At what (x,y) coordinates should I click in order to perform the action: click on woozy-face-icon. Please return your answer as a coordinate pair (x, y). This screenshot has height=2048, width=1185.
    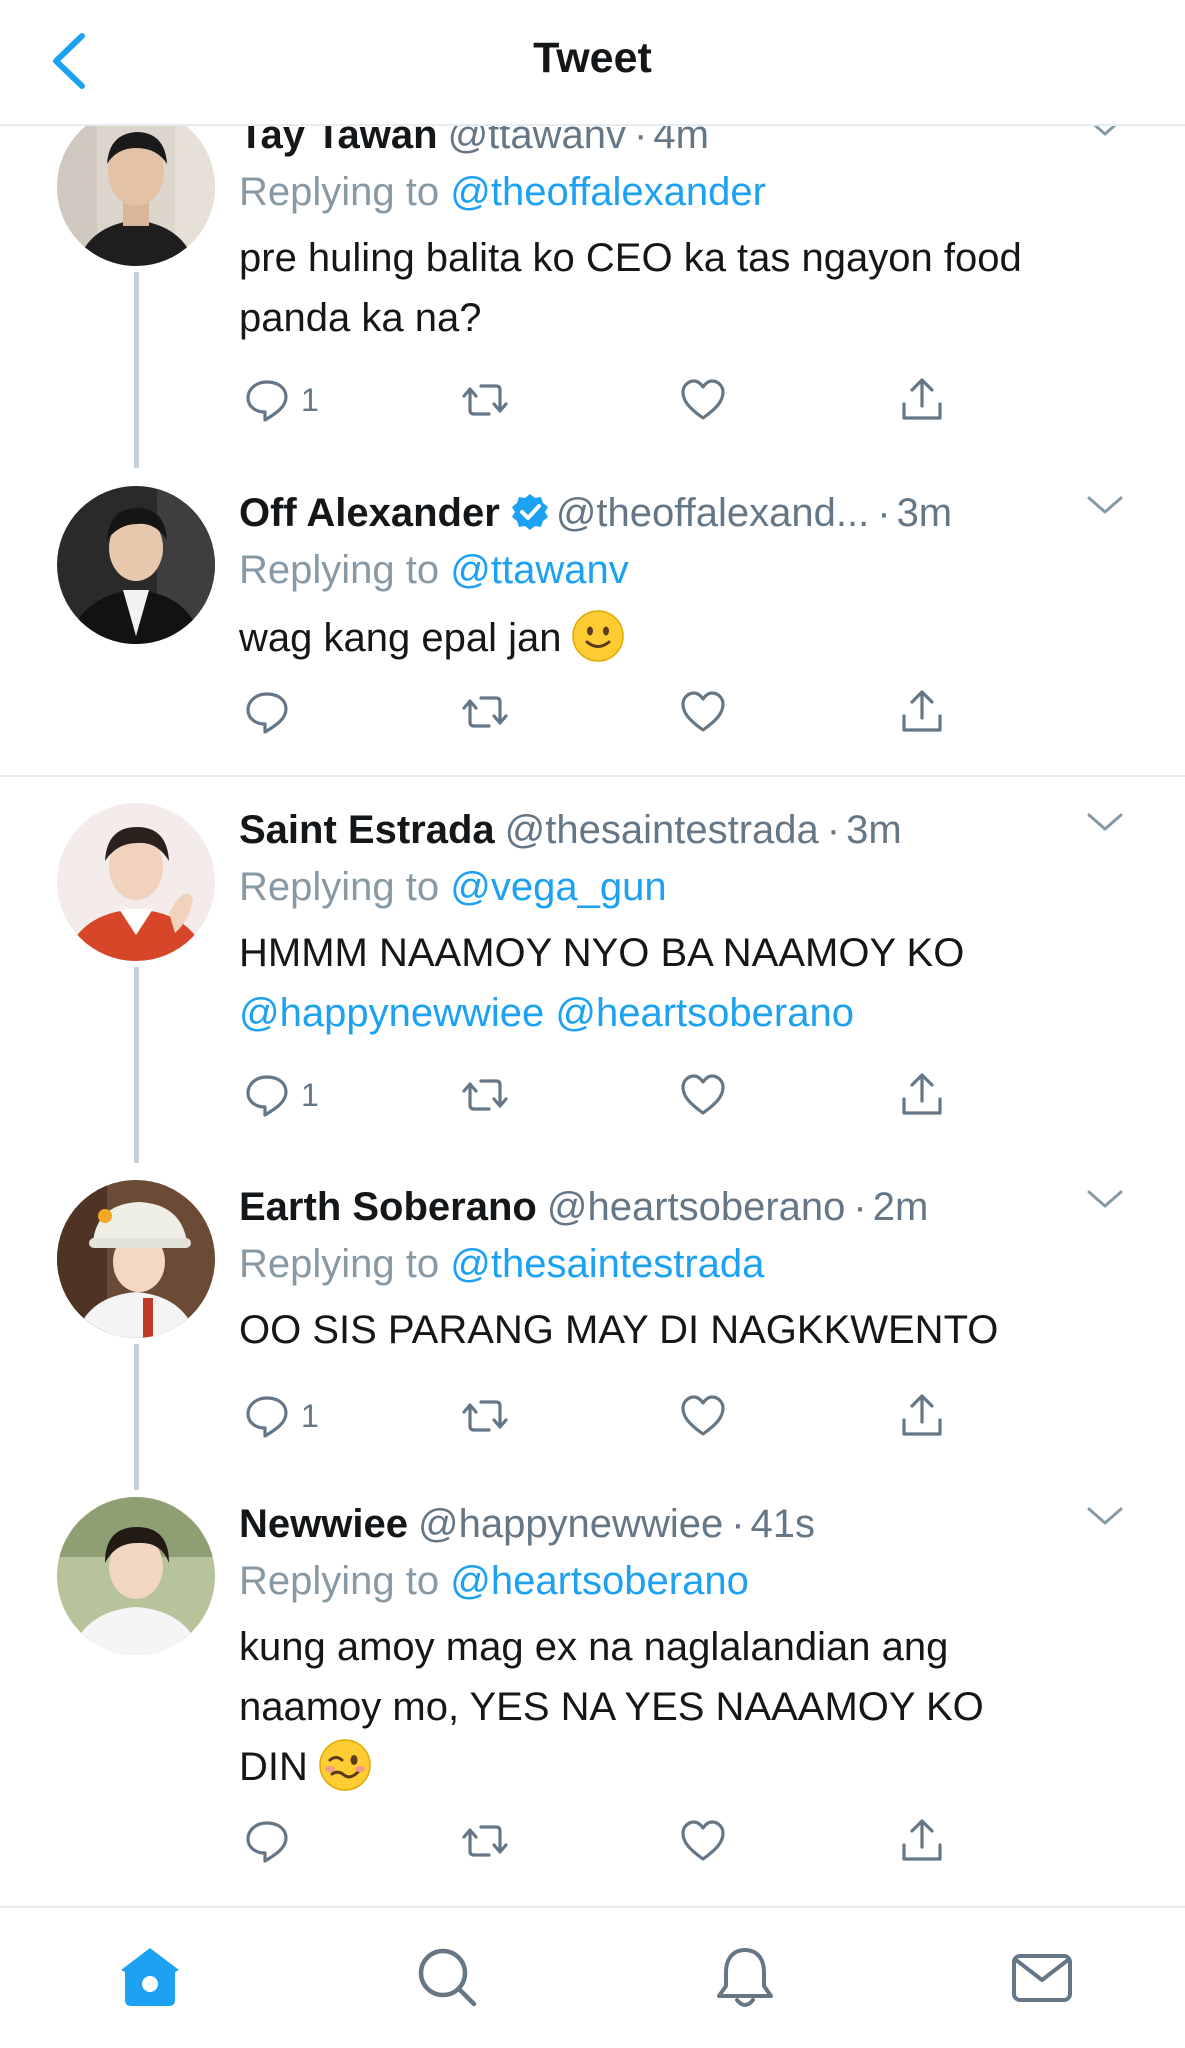
    Looking at the image, I should click on (345, 1765).